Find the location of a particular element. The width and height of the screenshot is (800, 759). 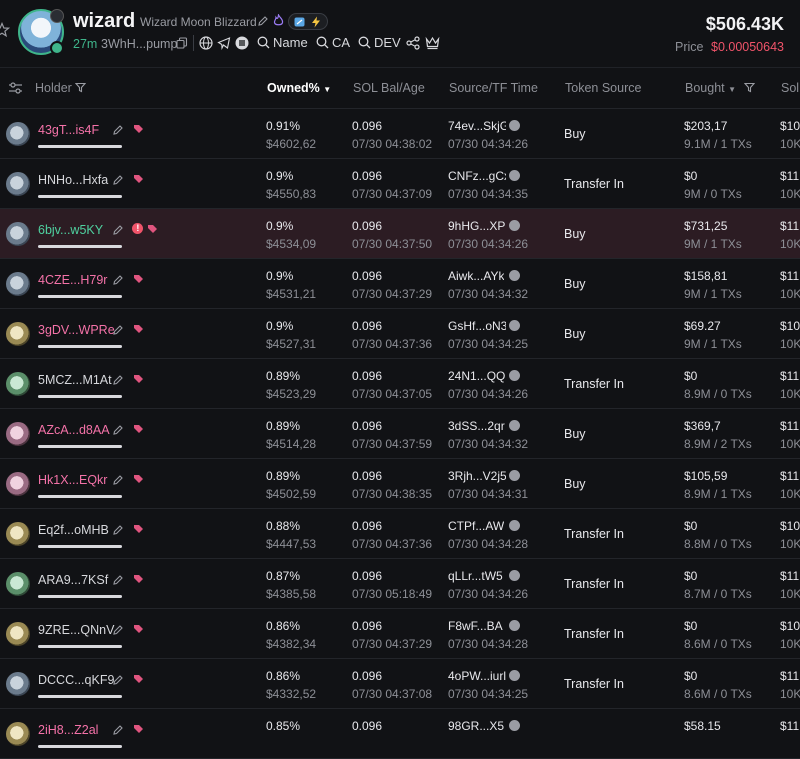

holder-address: Hk1X...EQkr is located at coordinates (72, 480).